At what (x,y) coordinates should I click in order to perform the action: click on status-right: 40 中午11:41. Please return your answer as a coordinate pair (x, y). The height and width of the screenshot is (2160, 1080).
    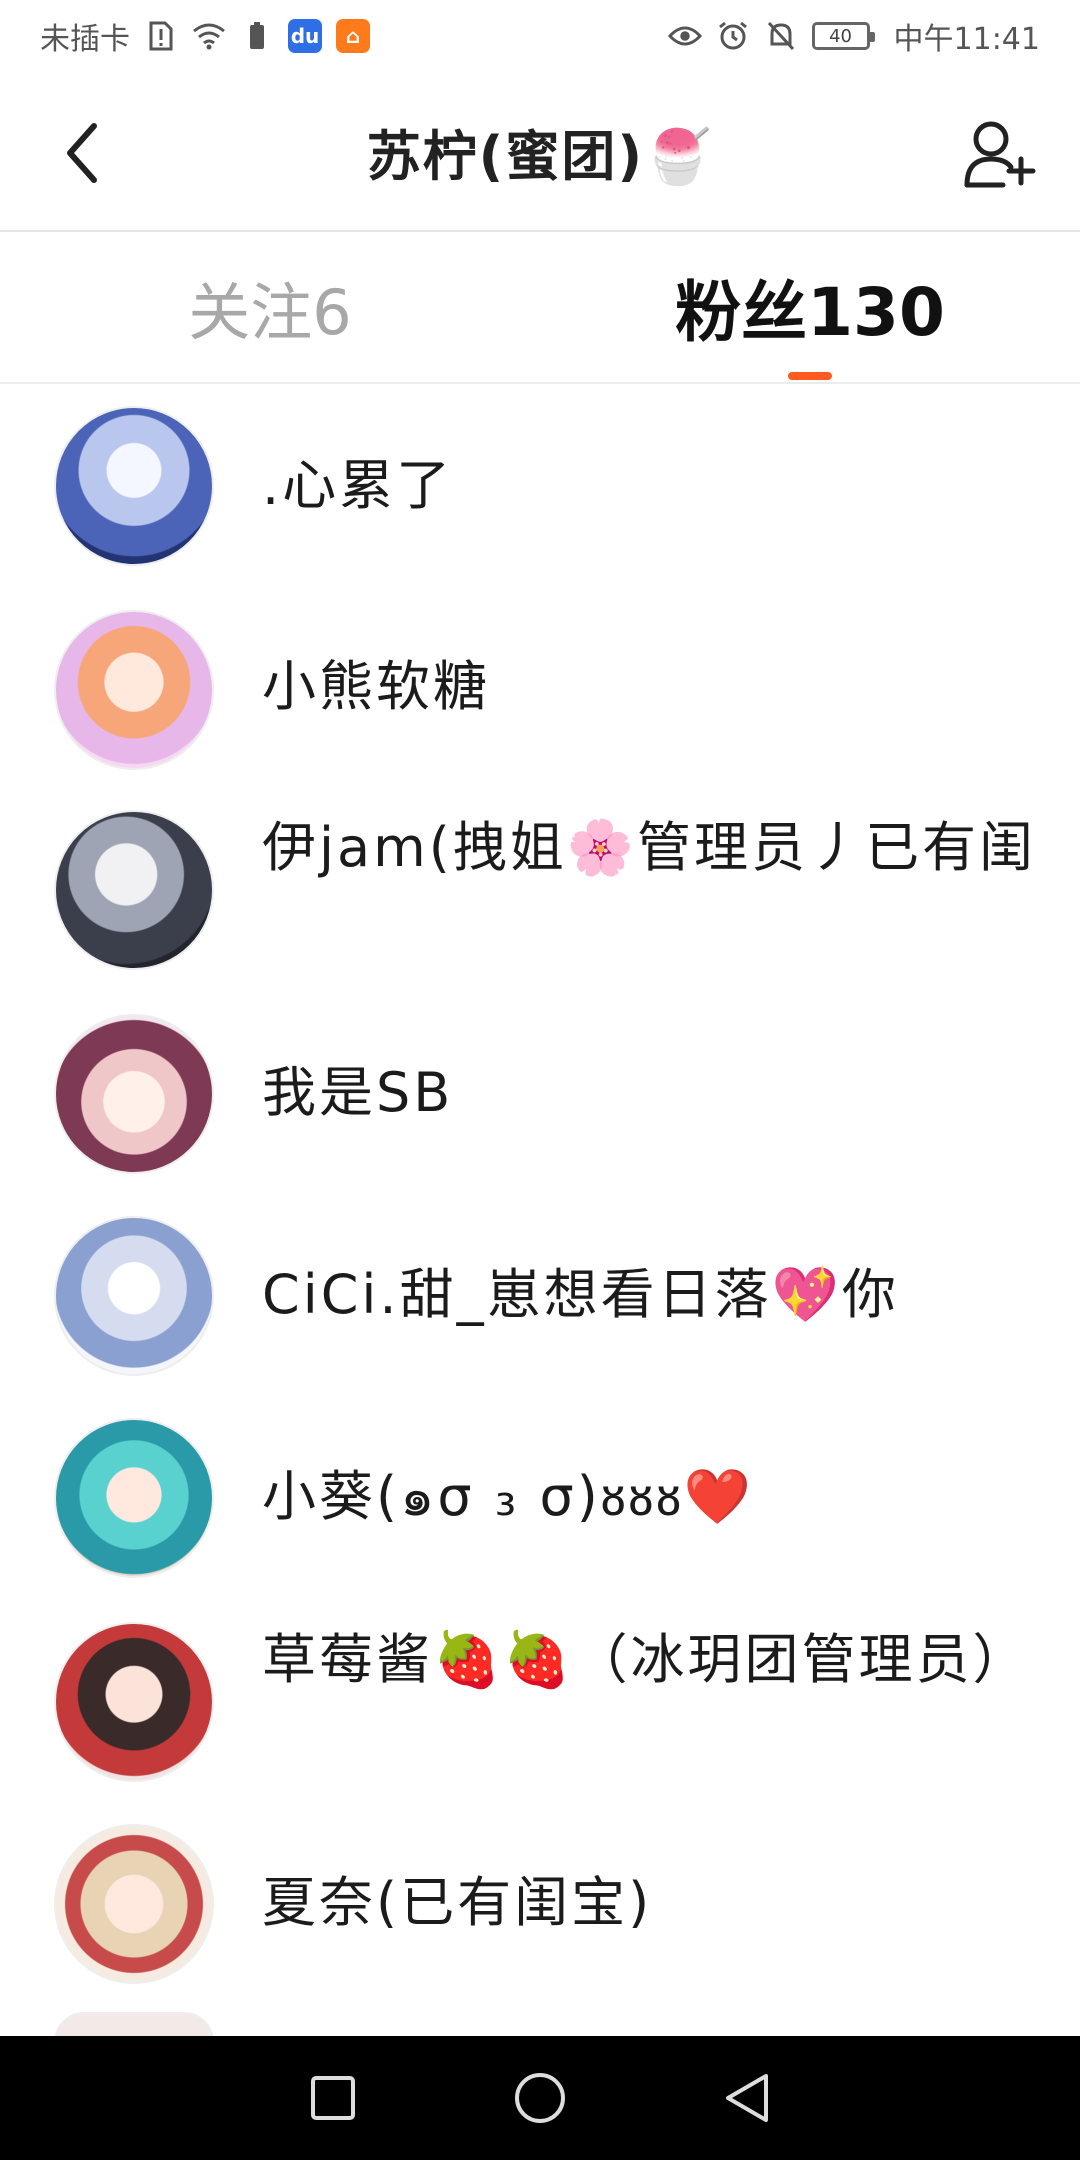
    Looking at the image, I should click on (853, 36).